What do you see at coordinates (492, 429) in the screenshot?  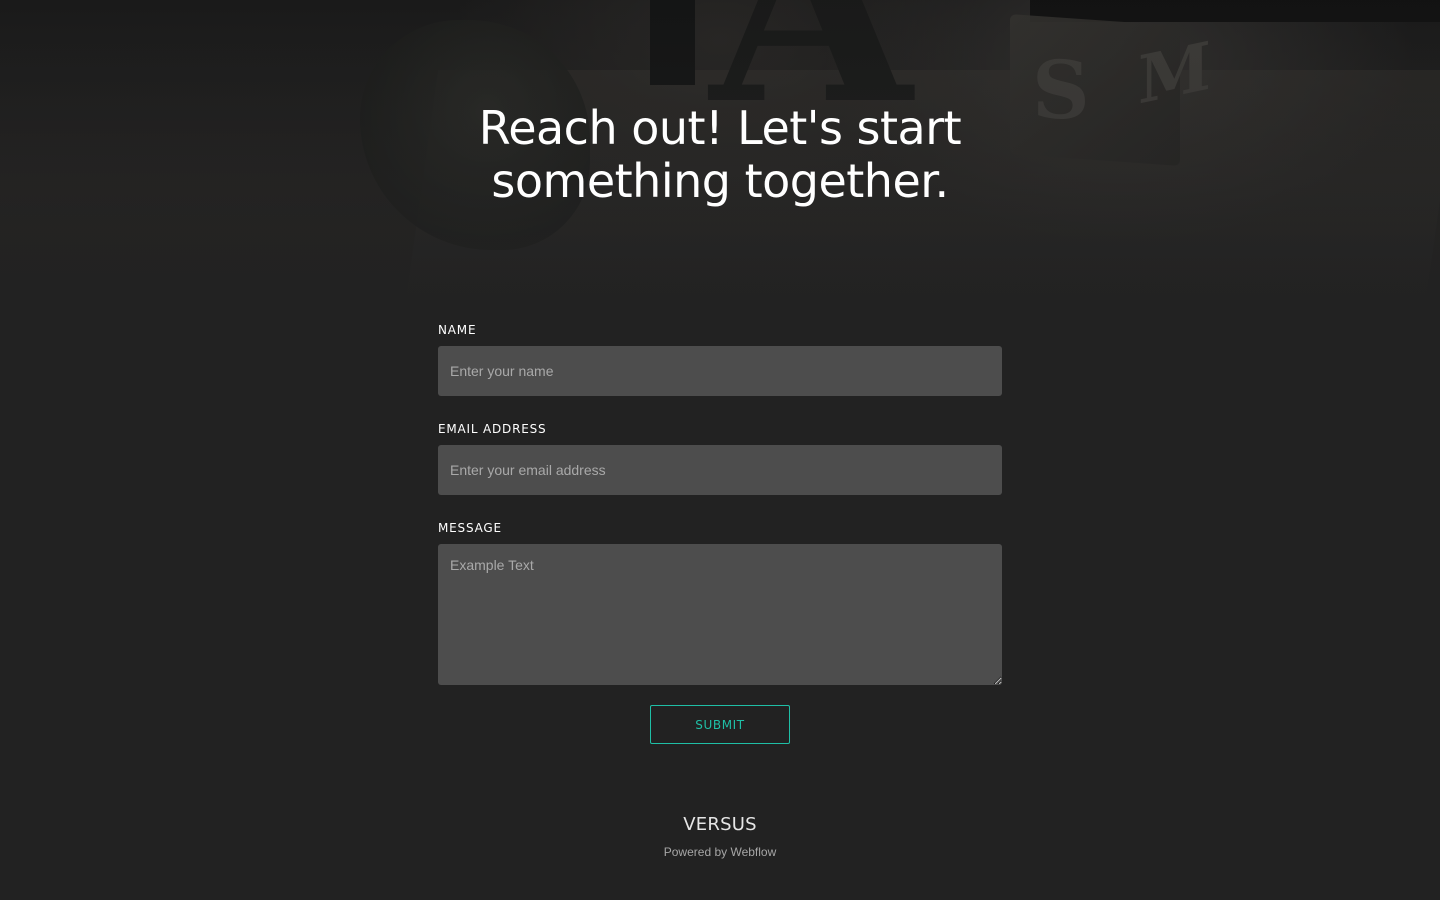 I see `email-label: EMAIL ADDRESS` at bounding box center [492, 429].